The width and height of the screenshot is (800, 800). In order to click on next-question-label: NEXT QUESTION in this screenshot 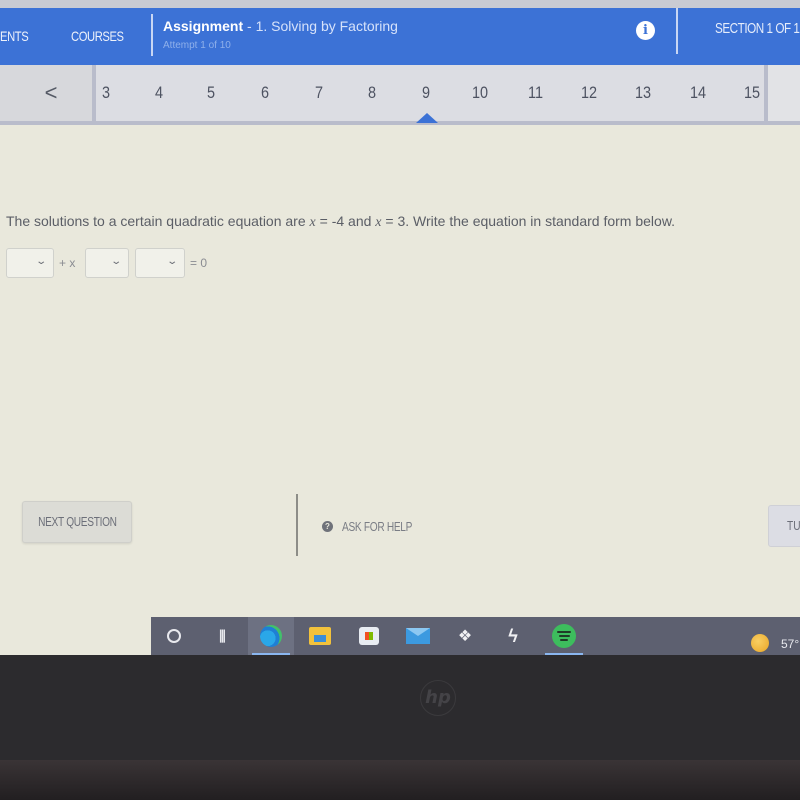, I will do `click(77, 521)`.